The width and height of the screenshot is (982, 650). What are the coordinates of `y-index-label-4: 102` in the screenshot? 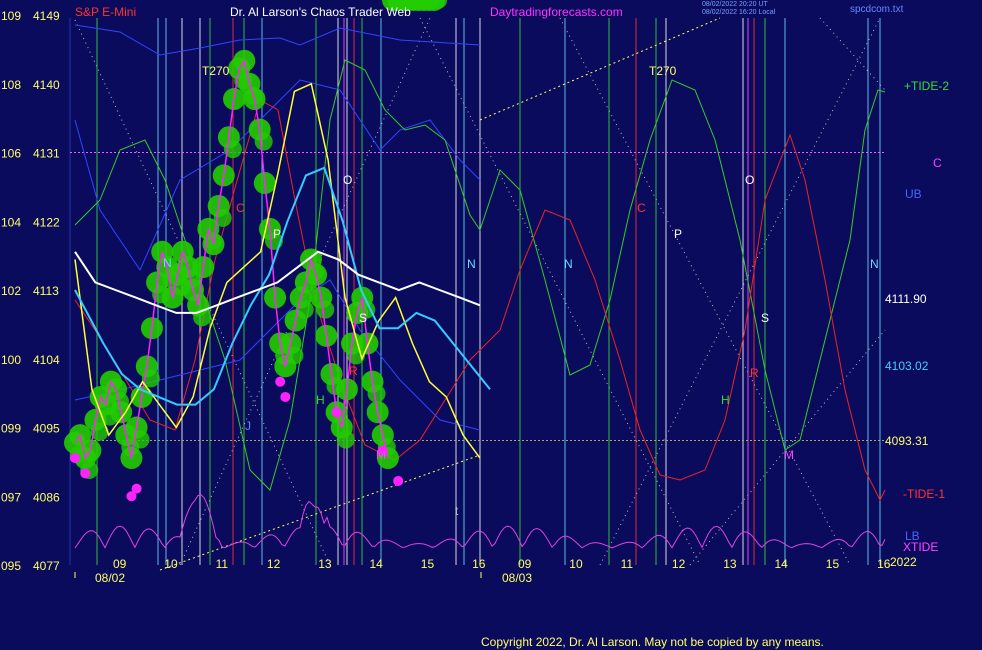 It's located at (11, 291).